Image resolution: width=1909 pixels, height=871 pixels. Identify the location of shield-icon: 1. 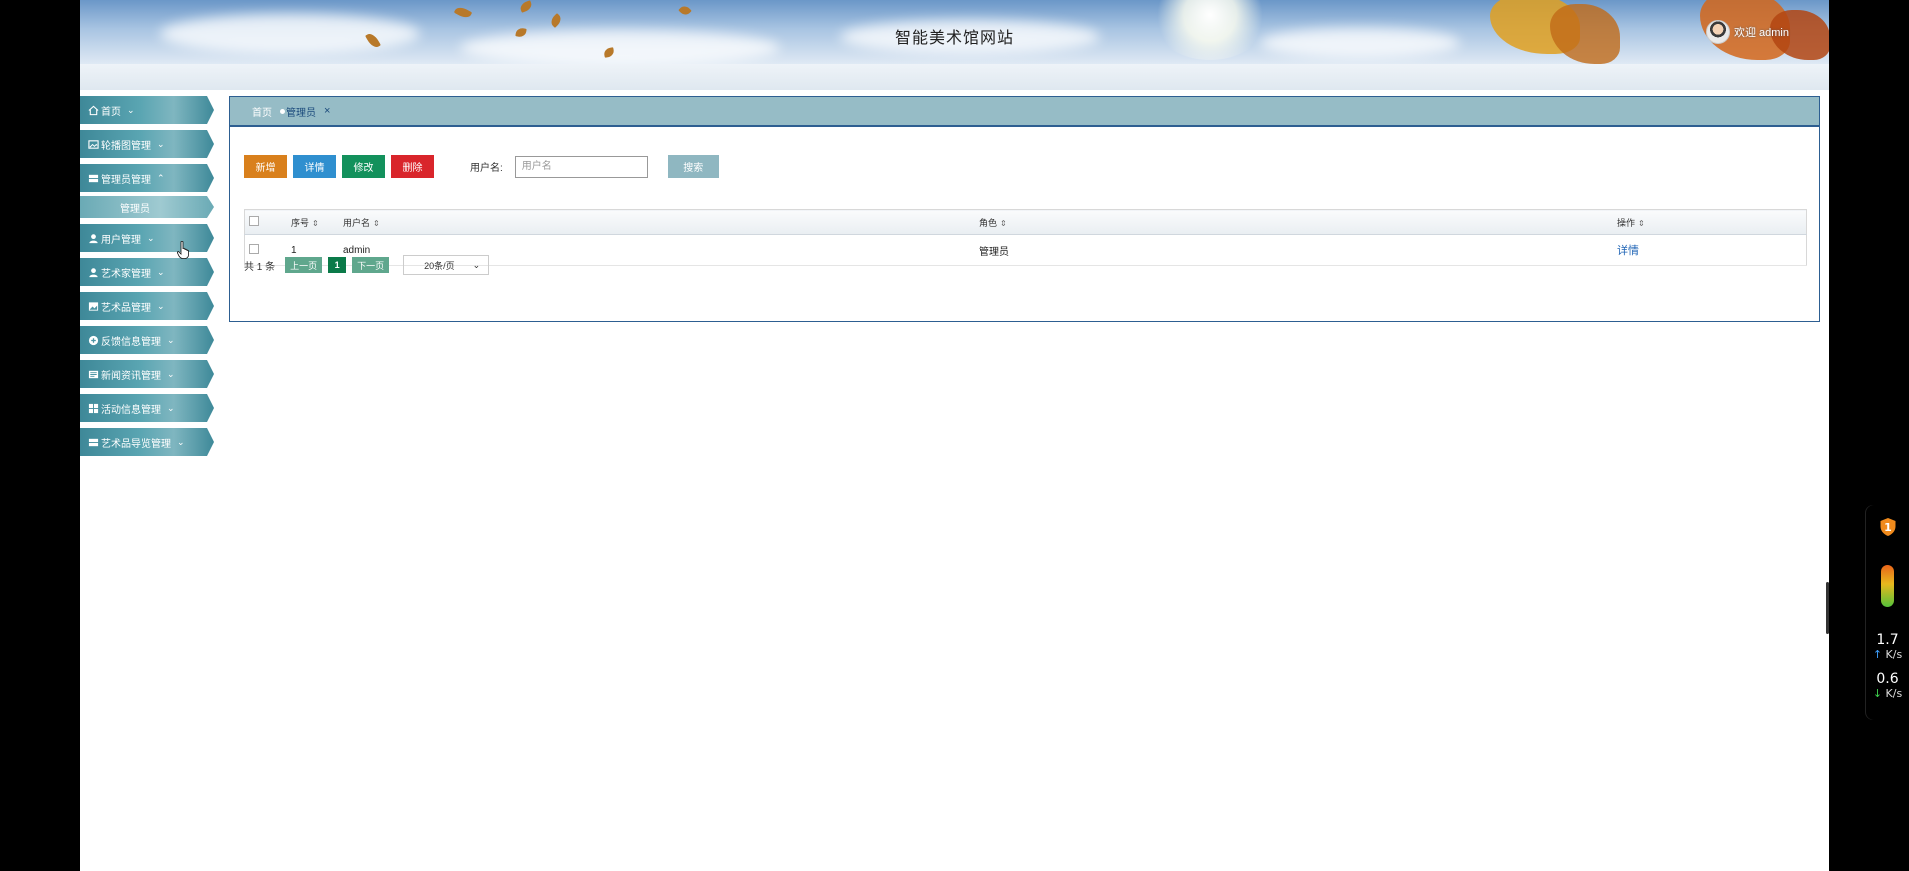
(1888, 527).